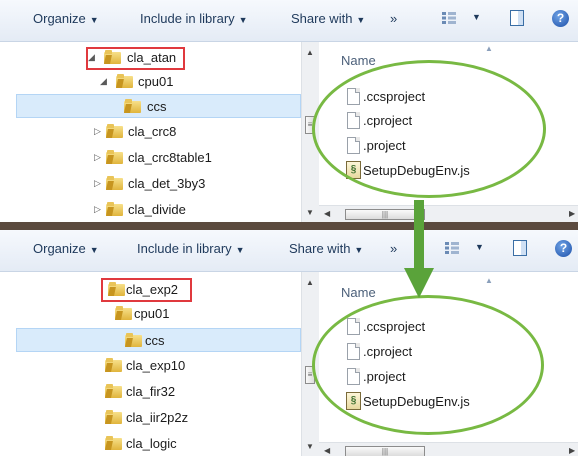  I want to click on tree-item-label: cla_exp10, so click(156, 365).